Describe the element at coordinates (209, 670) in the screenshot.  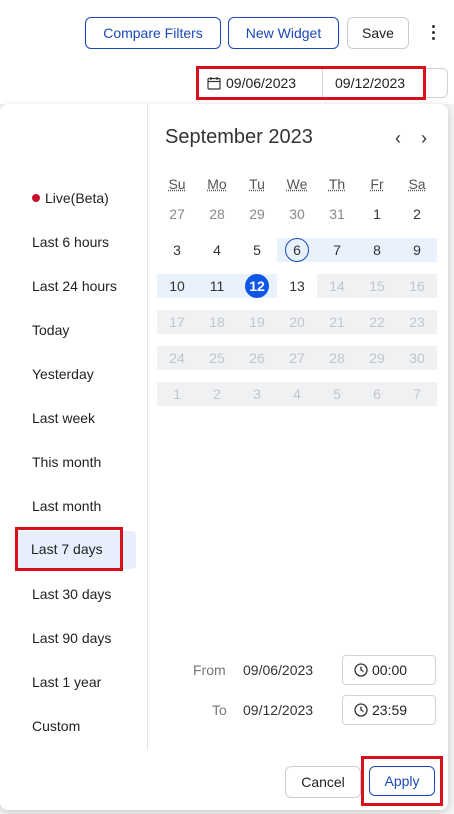
I see `from-label: From` at that location.